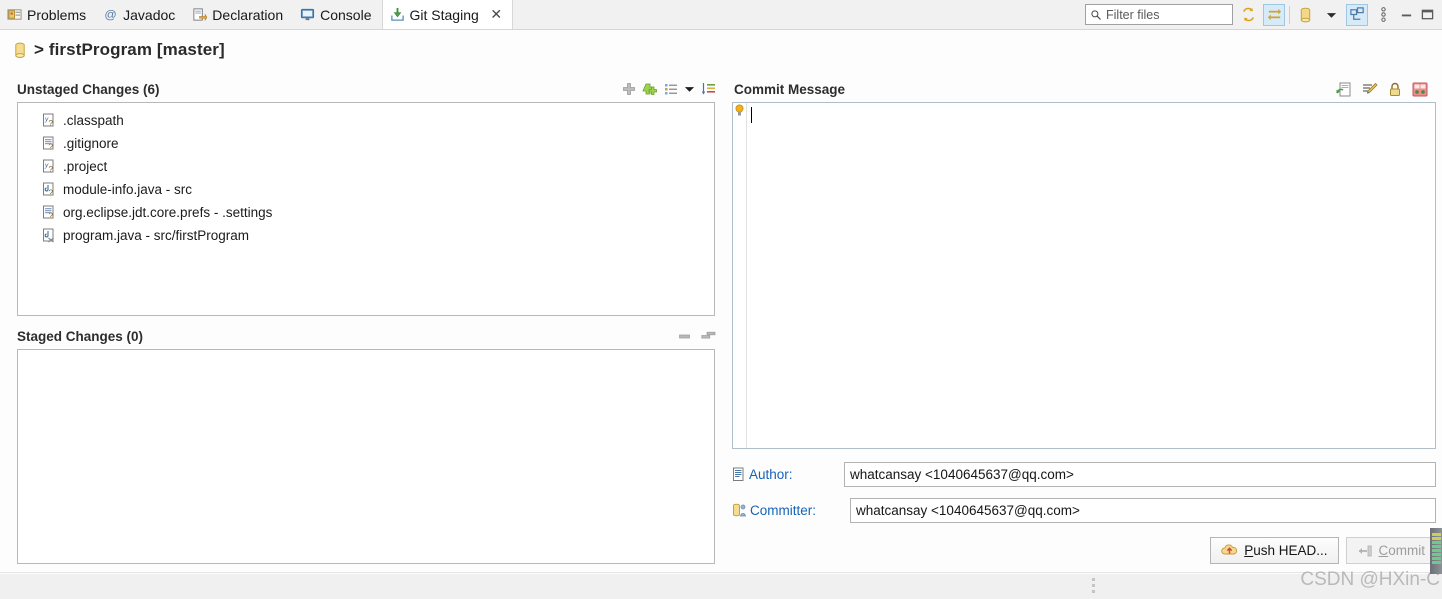 The height and width of the screenshot is (599, 1442). What do you see at coordinates (1093, 585) in the screenshot?
I see `sash-handle` at bounding box center [1093, 585].